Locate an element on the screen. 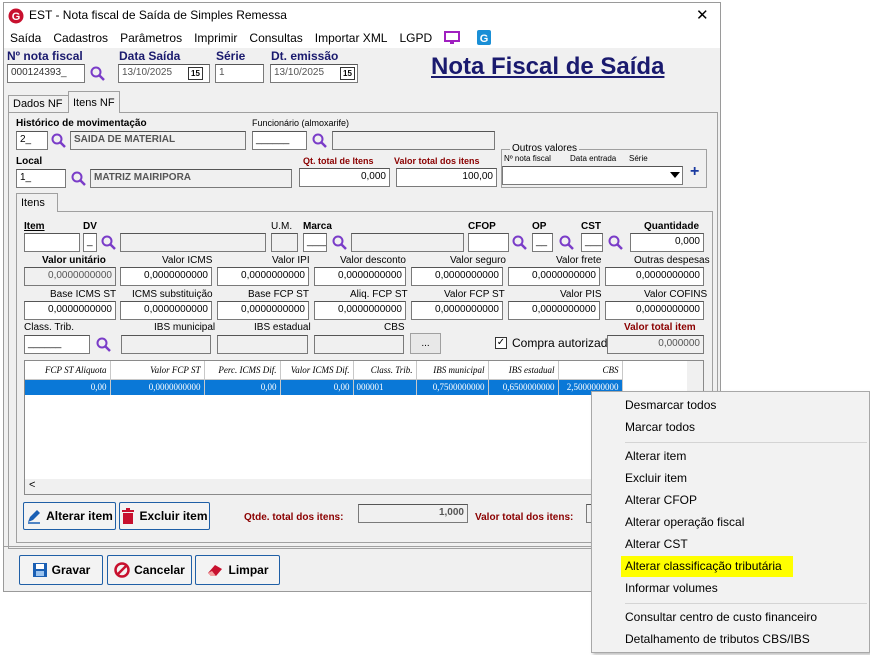  marca-desc is located at coordinates (407, 242).